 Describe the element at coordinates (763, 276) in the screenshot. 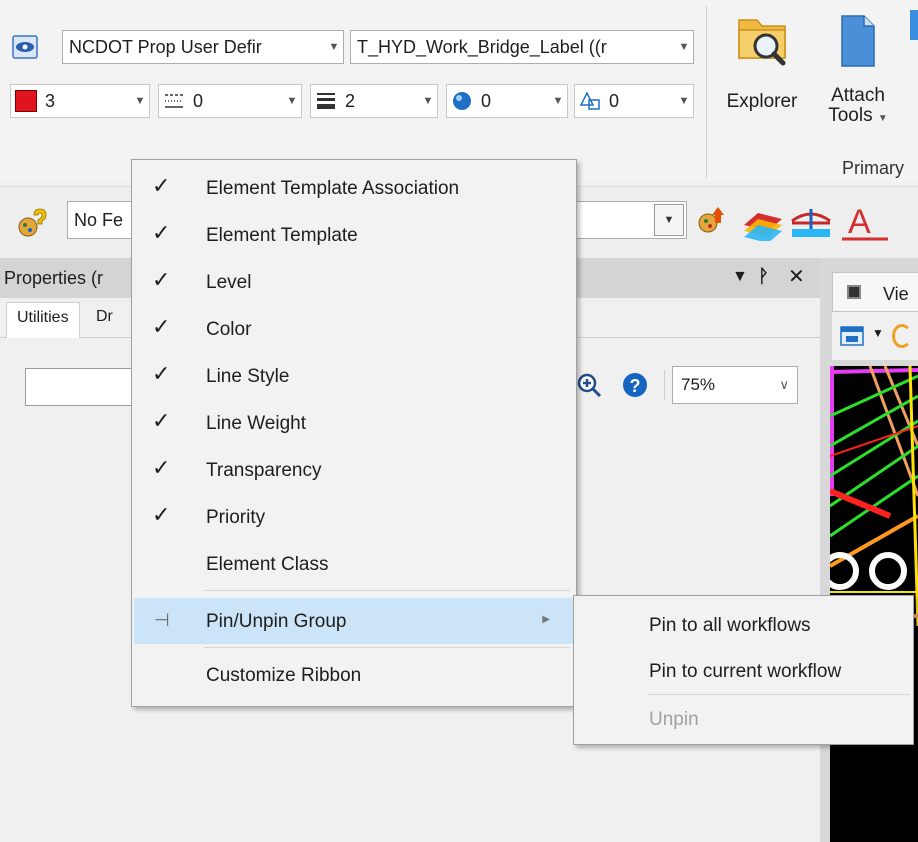

I see `pin-icon: ᚹ` at that location.